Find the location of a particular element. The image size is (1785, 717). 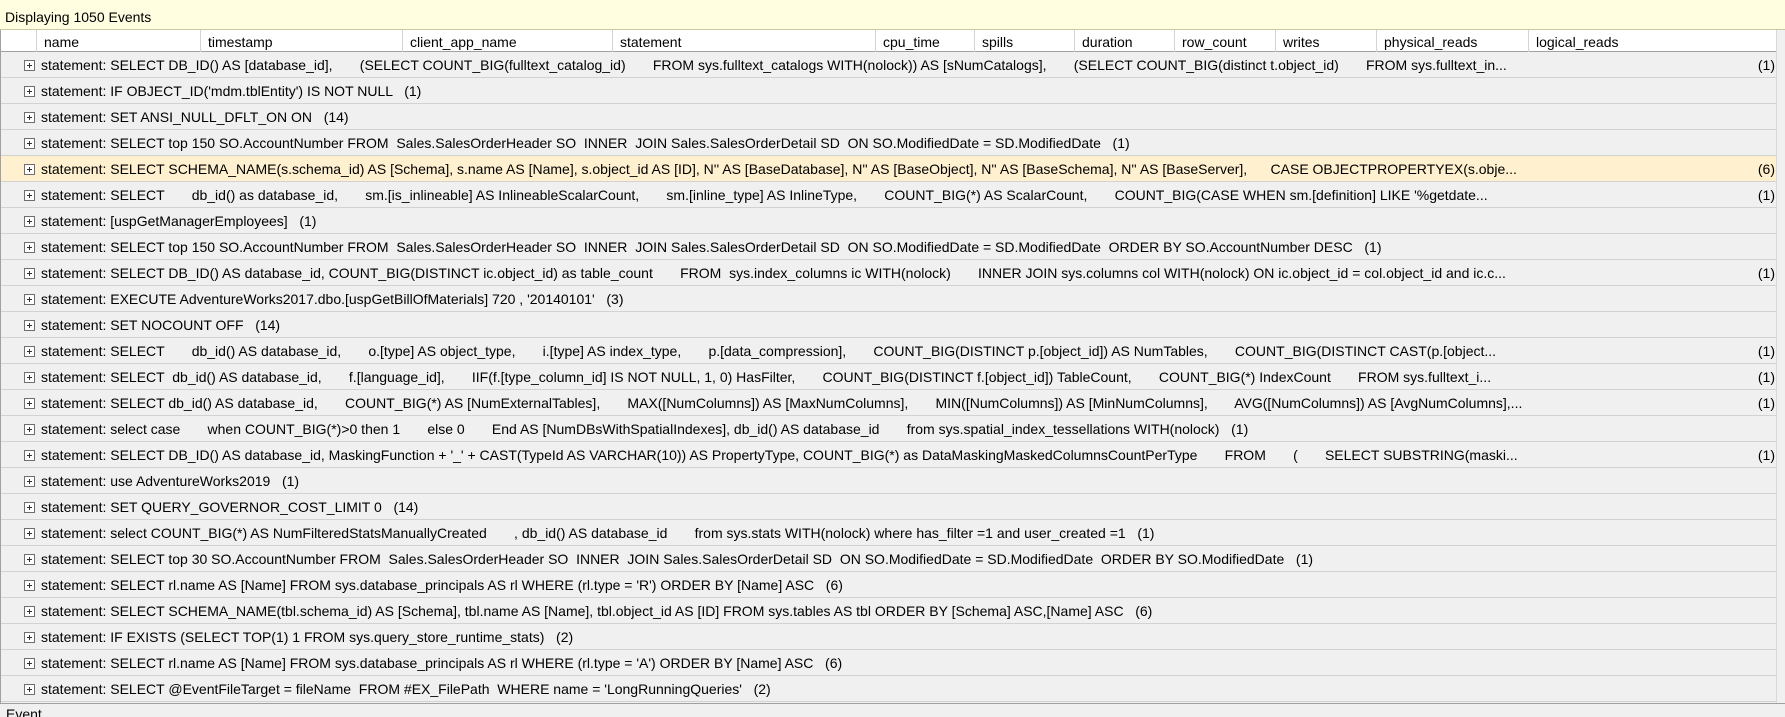

column-header-duration: duration is located at coordinates (1125, 41).